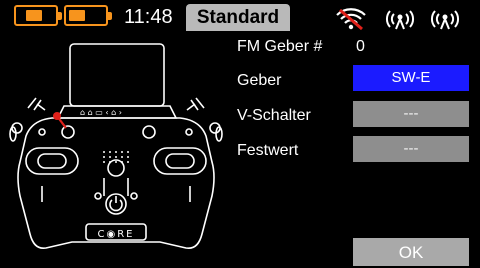  I want to click on geber-selector: SW-E, so click(411, 78).